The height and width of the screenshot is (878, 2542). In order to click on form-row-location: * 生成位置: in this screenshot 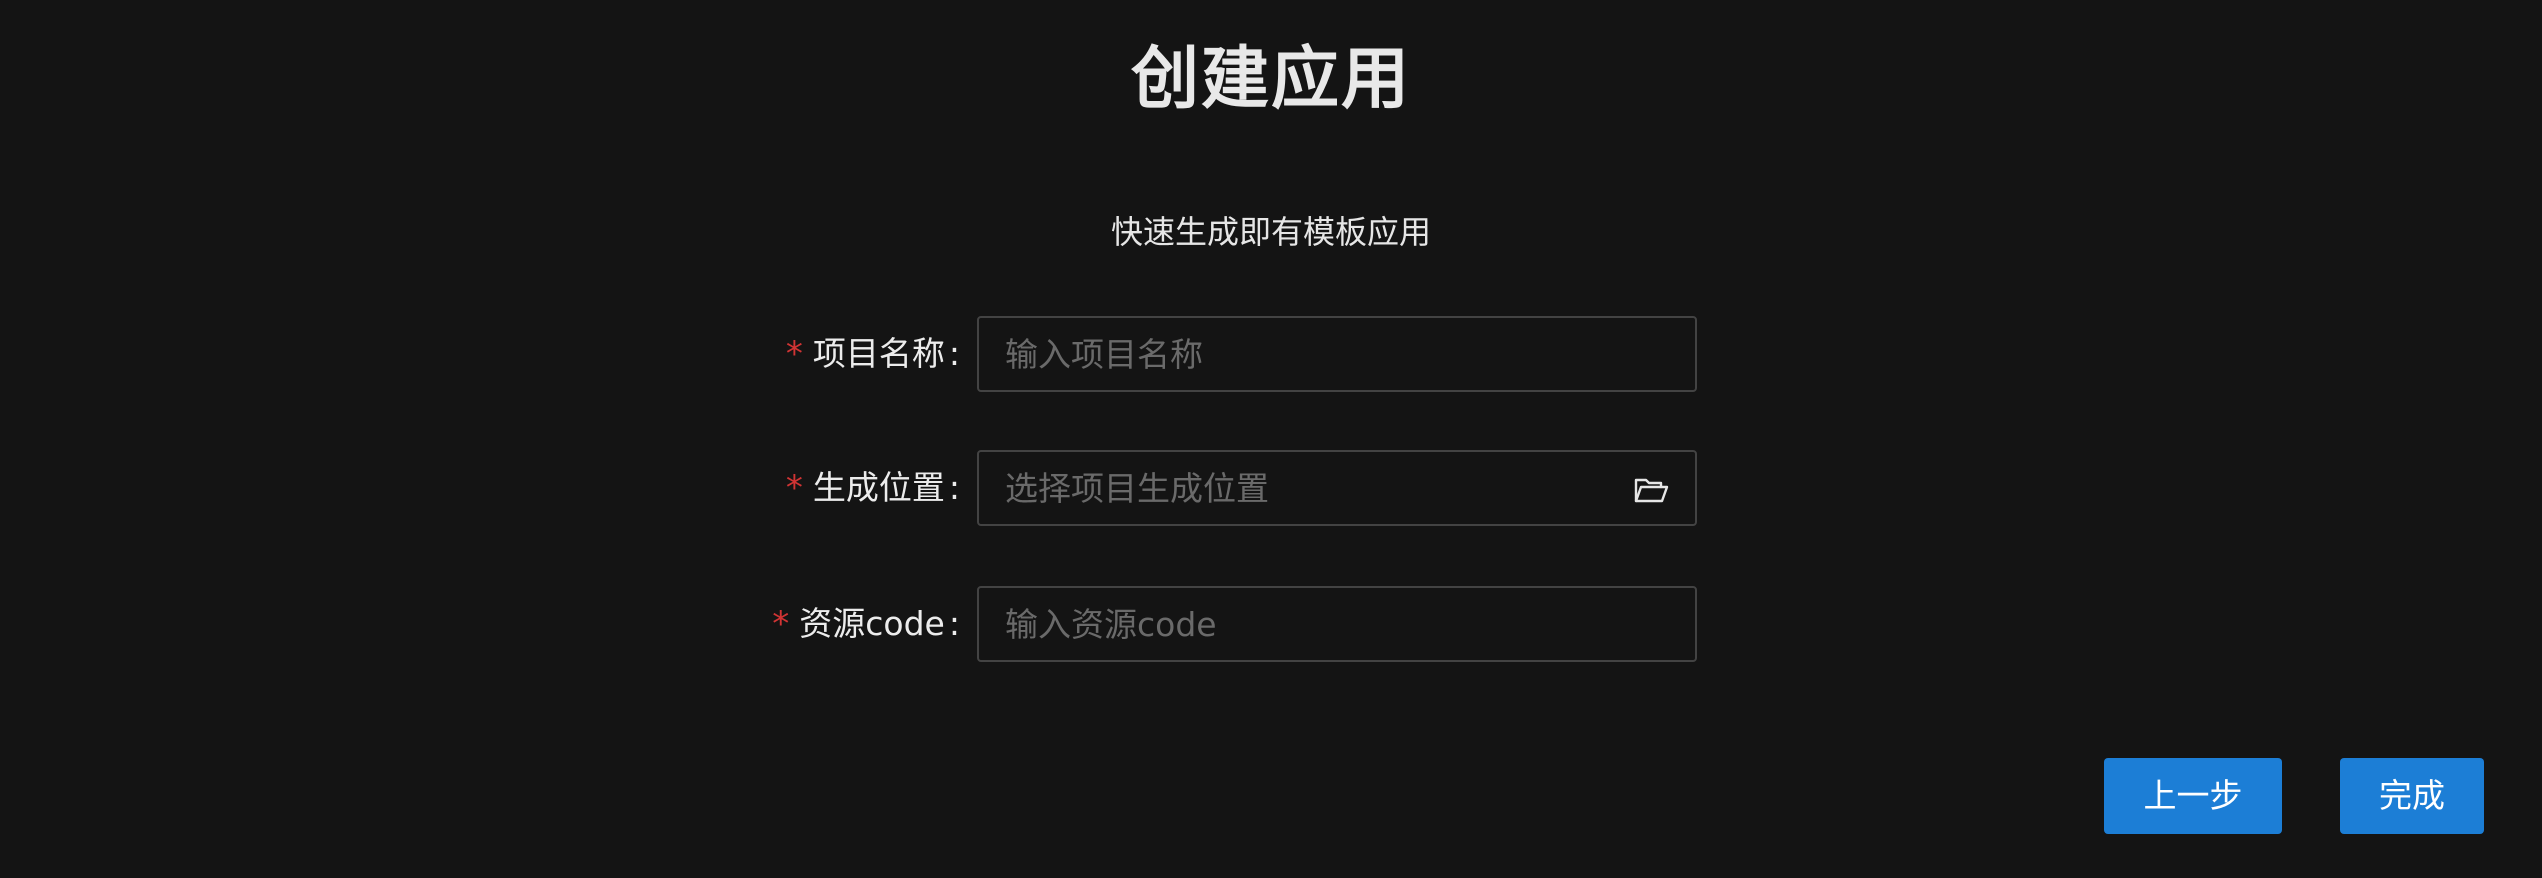, I will do `click(1271, 488)`.